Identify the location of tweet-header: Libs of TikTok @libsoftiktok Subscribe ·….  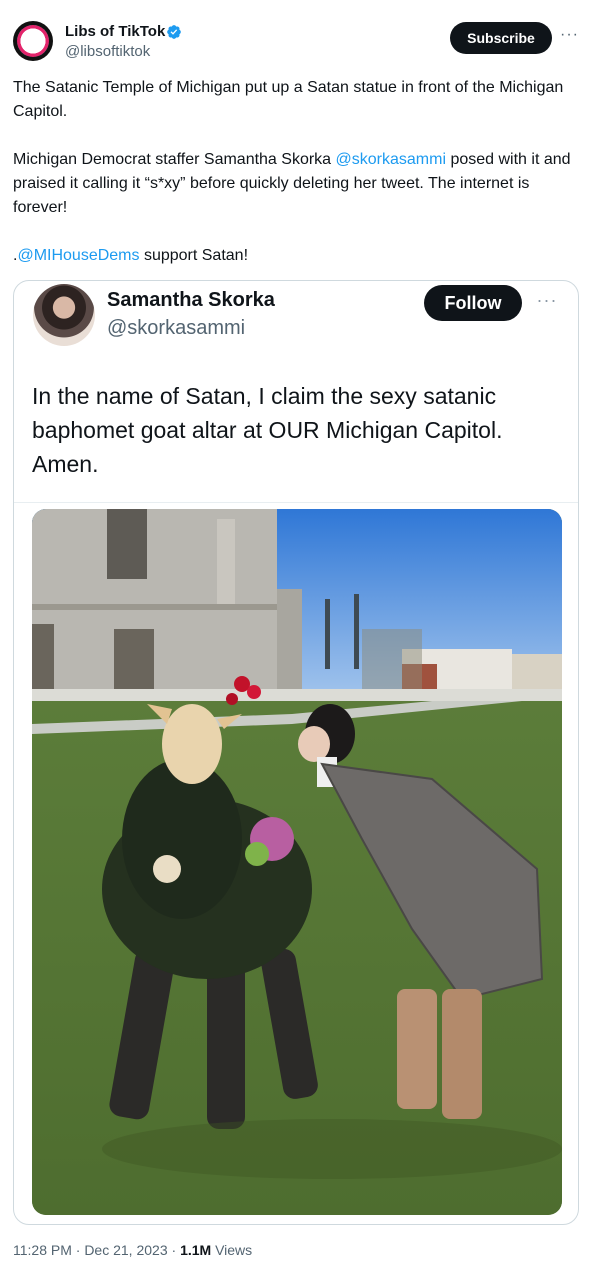
(298, 38).